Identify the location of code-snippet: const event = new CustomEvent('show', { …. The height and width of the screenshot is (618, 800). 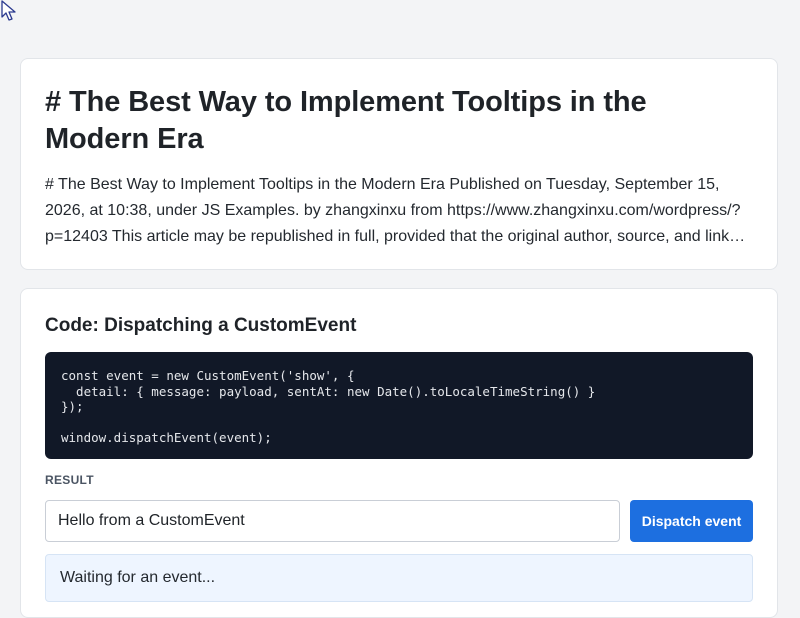
(328, 406).